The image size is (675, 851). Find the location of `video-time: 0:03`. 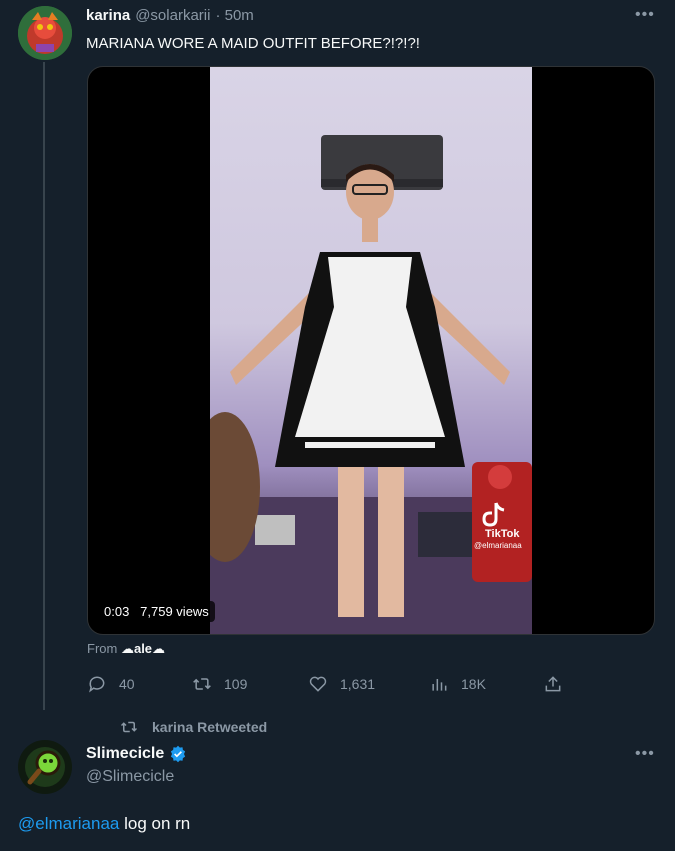

video-time: 0:03 is located at coordinates (117, 611).